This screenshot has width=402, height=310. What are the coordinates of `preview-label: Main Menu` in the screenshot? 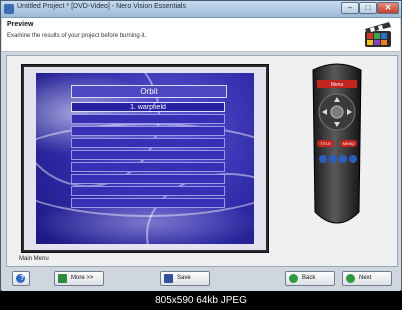 It's located at (34, 259).